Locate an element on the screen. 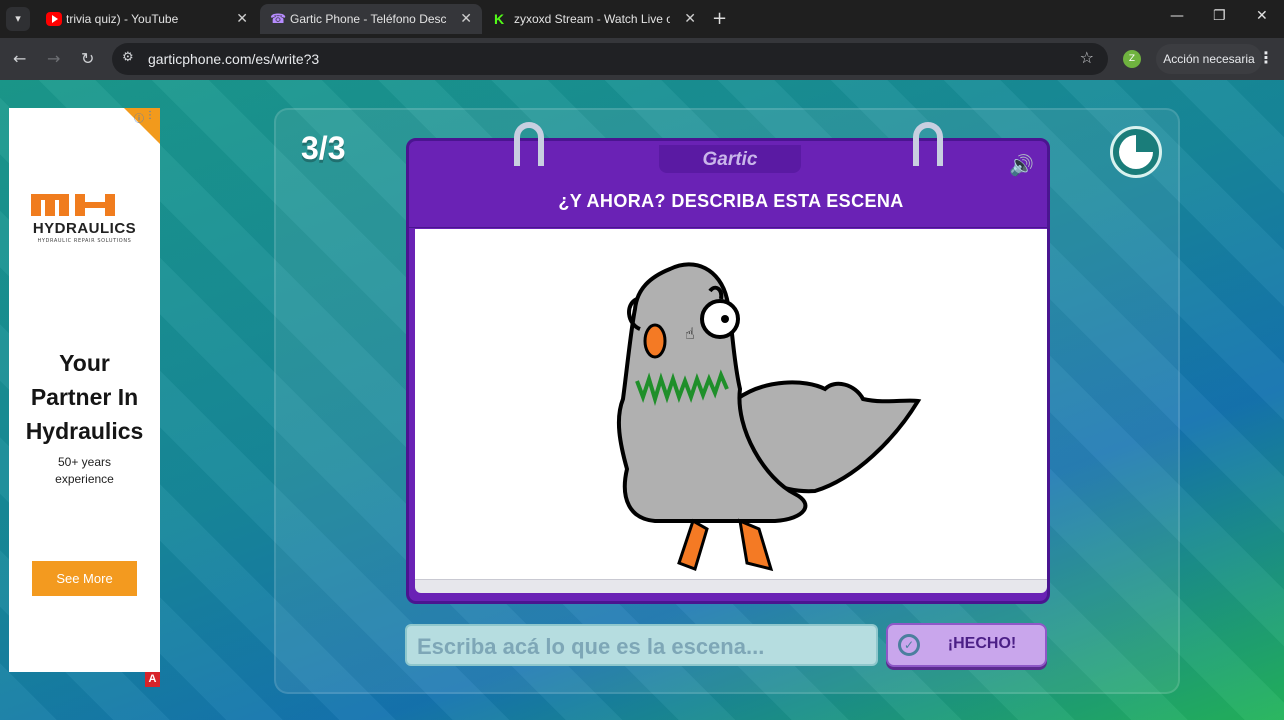 This screenshot has width=1284, height=720. tab-title: zyxoxd Stream - Watch Live on is located at coordinates (592, 19).